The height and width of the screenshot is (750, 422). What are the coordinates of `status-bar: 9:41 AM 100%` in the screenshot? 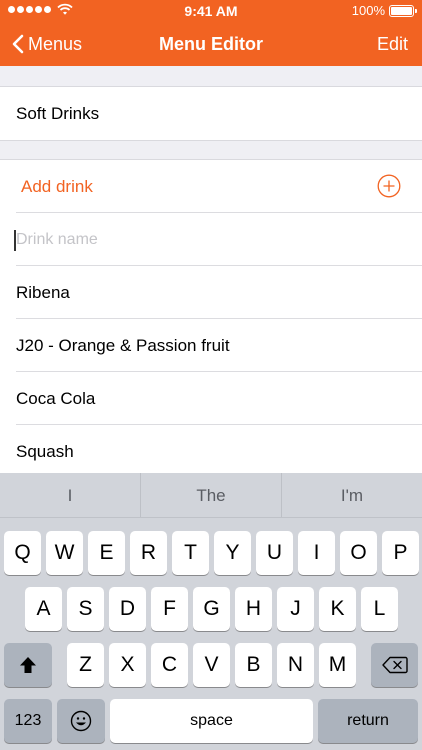 It's located at (211, 11).